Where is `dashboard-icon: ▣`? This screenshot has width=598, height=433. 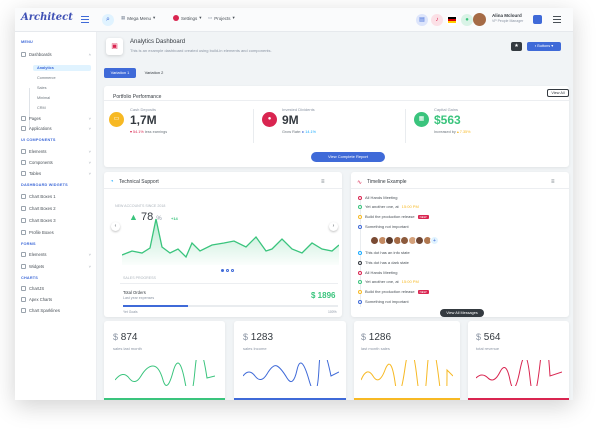
dashboard-icon: ▣ is located at coordinates (114, 46).